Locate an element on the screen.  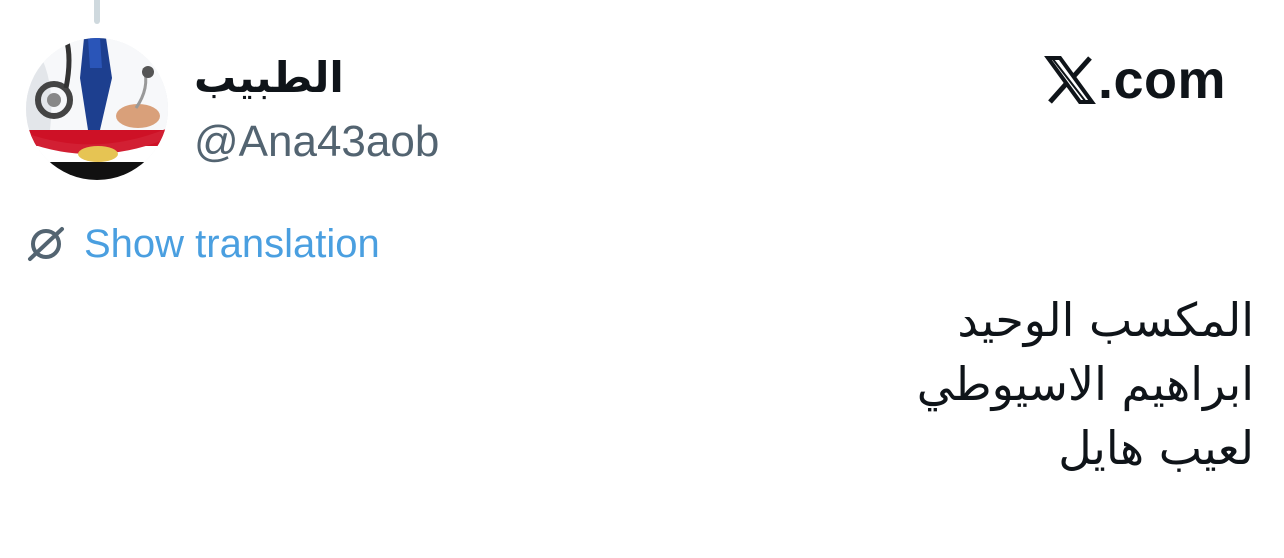
tweet-line: ابراهيم الاسيوطي is located at coordinates (1085, 384).